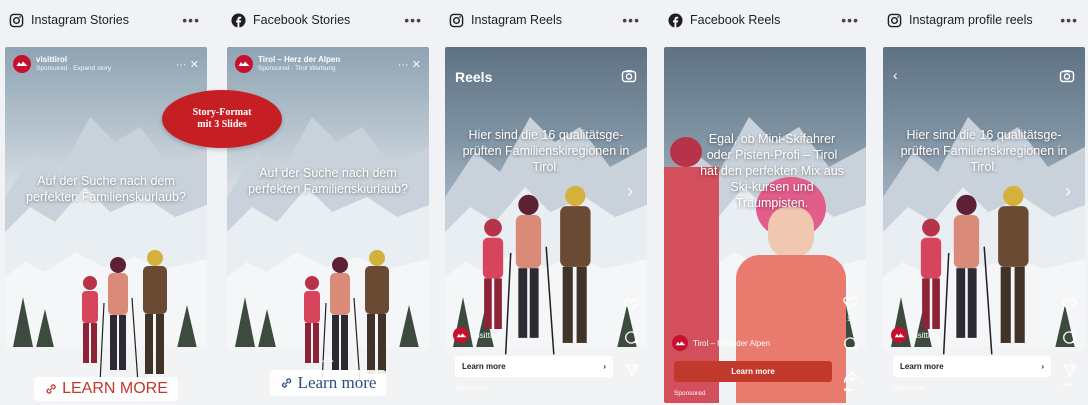 The image size is (1088, 405). What do you see at coordinates (80, 20) in the screenshot?
I see `column-title: Instagram Stories` at bounding box center [80, 20].